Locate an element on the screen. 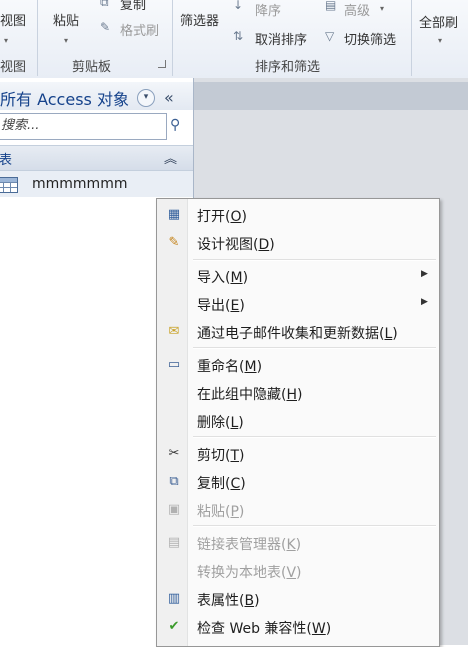 Image resolution: width=468 pixels, height=647 pixels. advanced-button: 高级 is located at coordinates (357, 9).